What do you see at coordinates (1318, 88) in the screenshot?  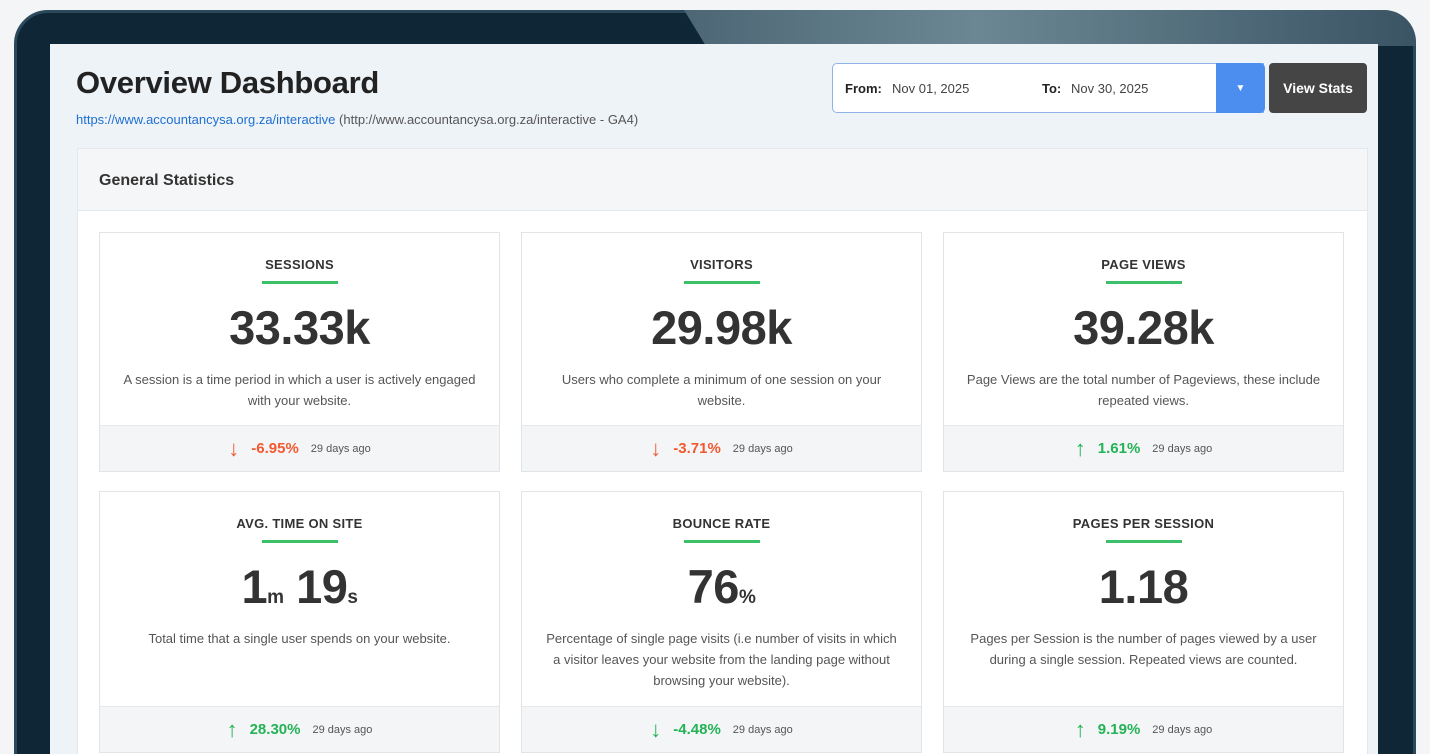 I see `view-stats-button: View Stats` at bounding box center [1318, 88].